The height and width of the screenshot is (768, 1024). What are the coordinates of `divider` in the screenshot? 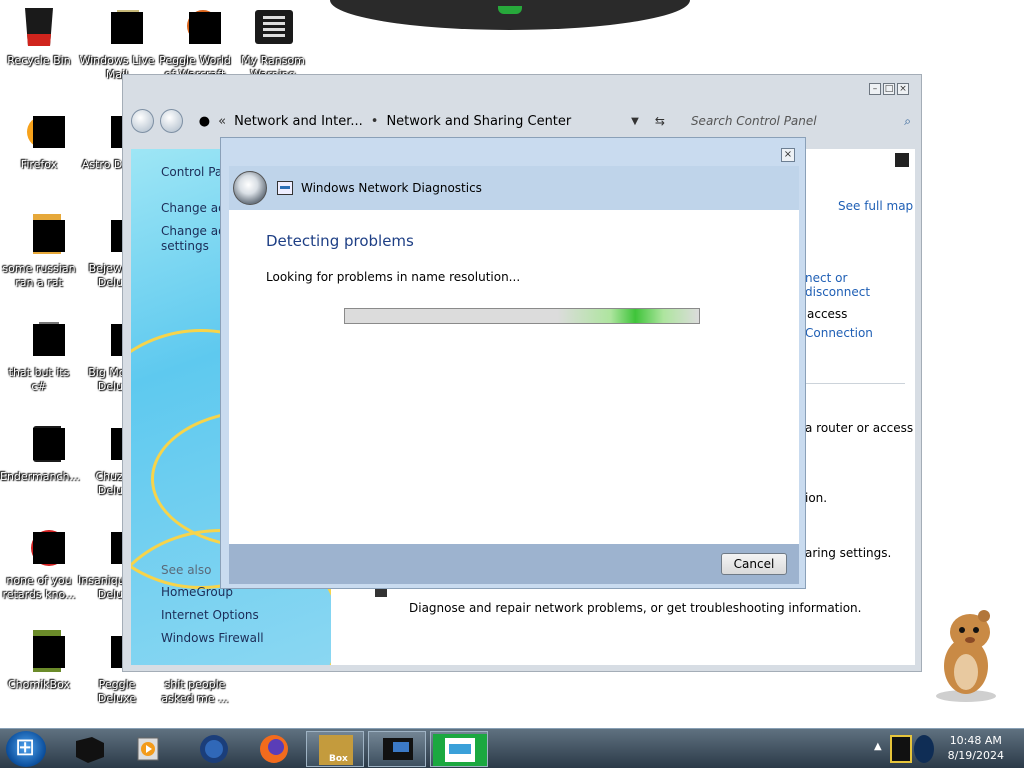 It's located at (853, 383).